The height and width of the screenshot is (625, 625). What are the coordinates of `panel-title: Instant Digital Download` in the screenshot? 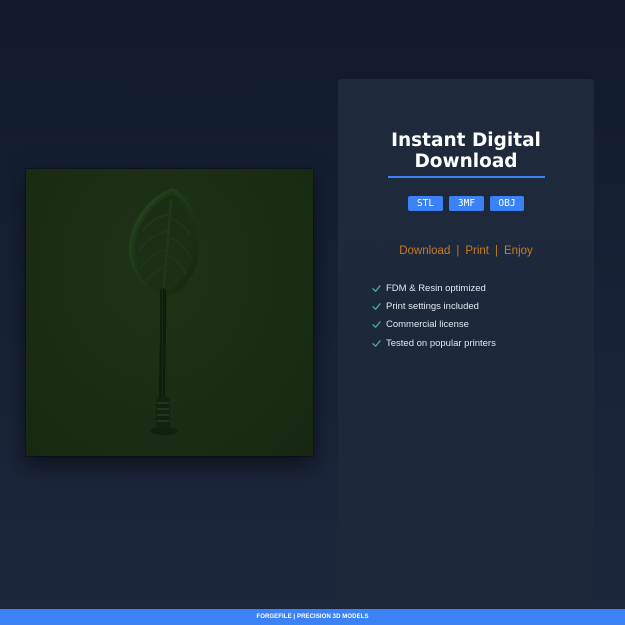 It's located at (466, 151).